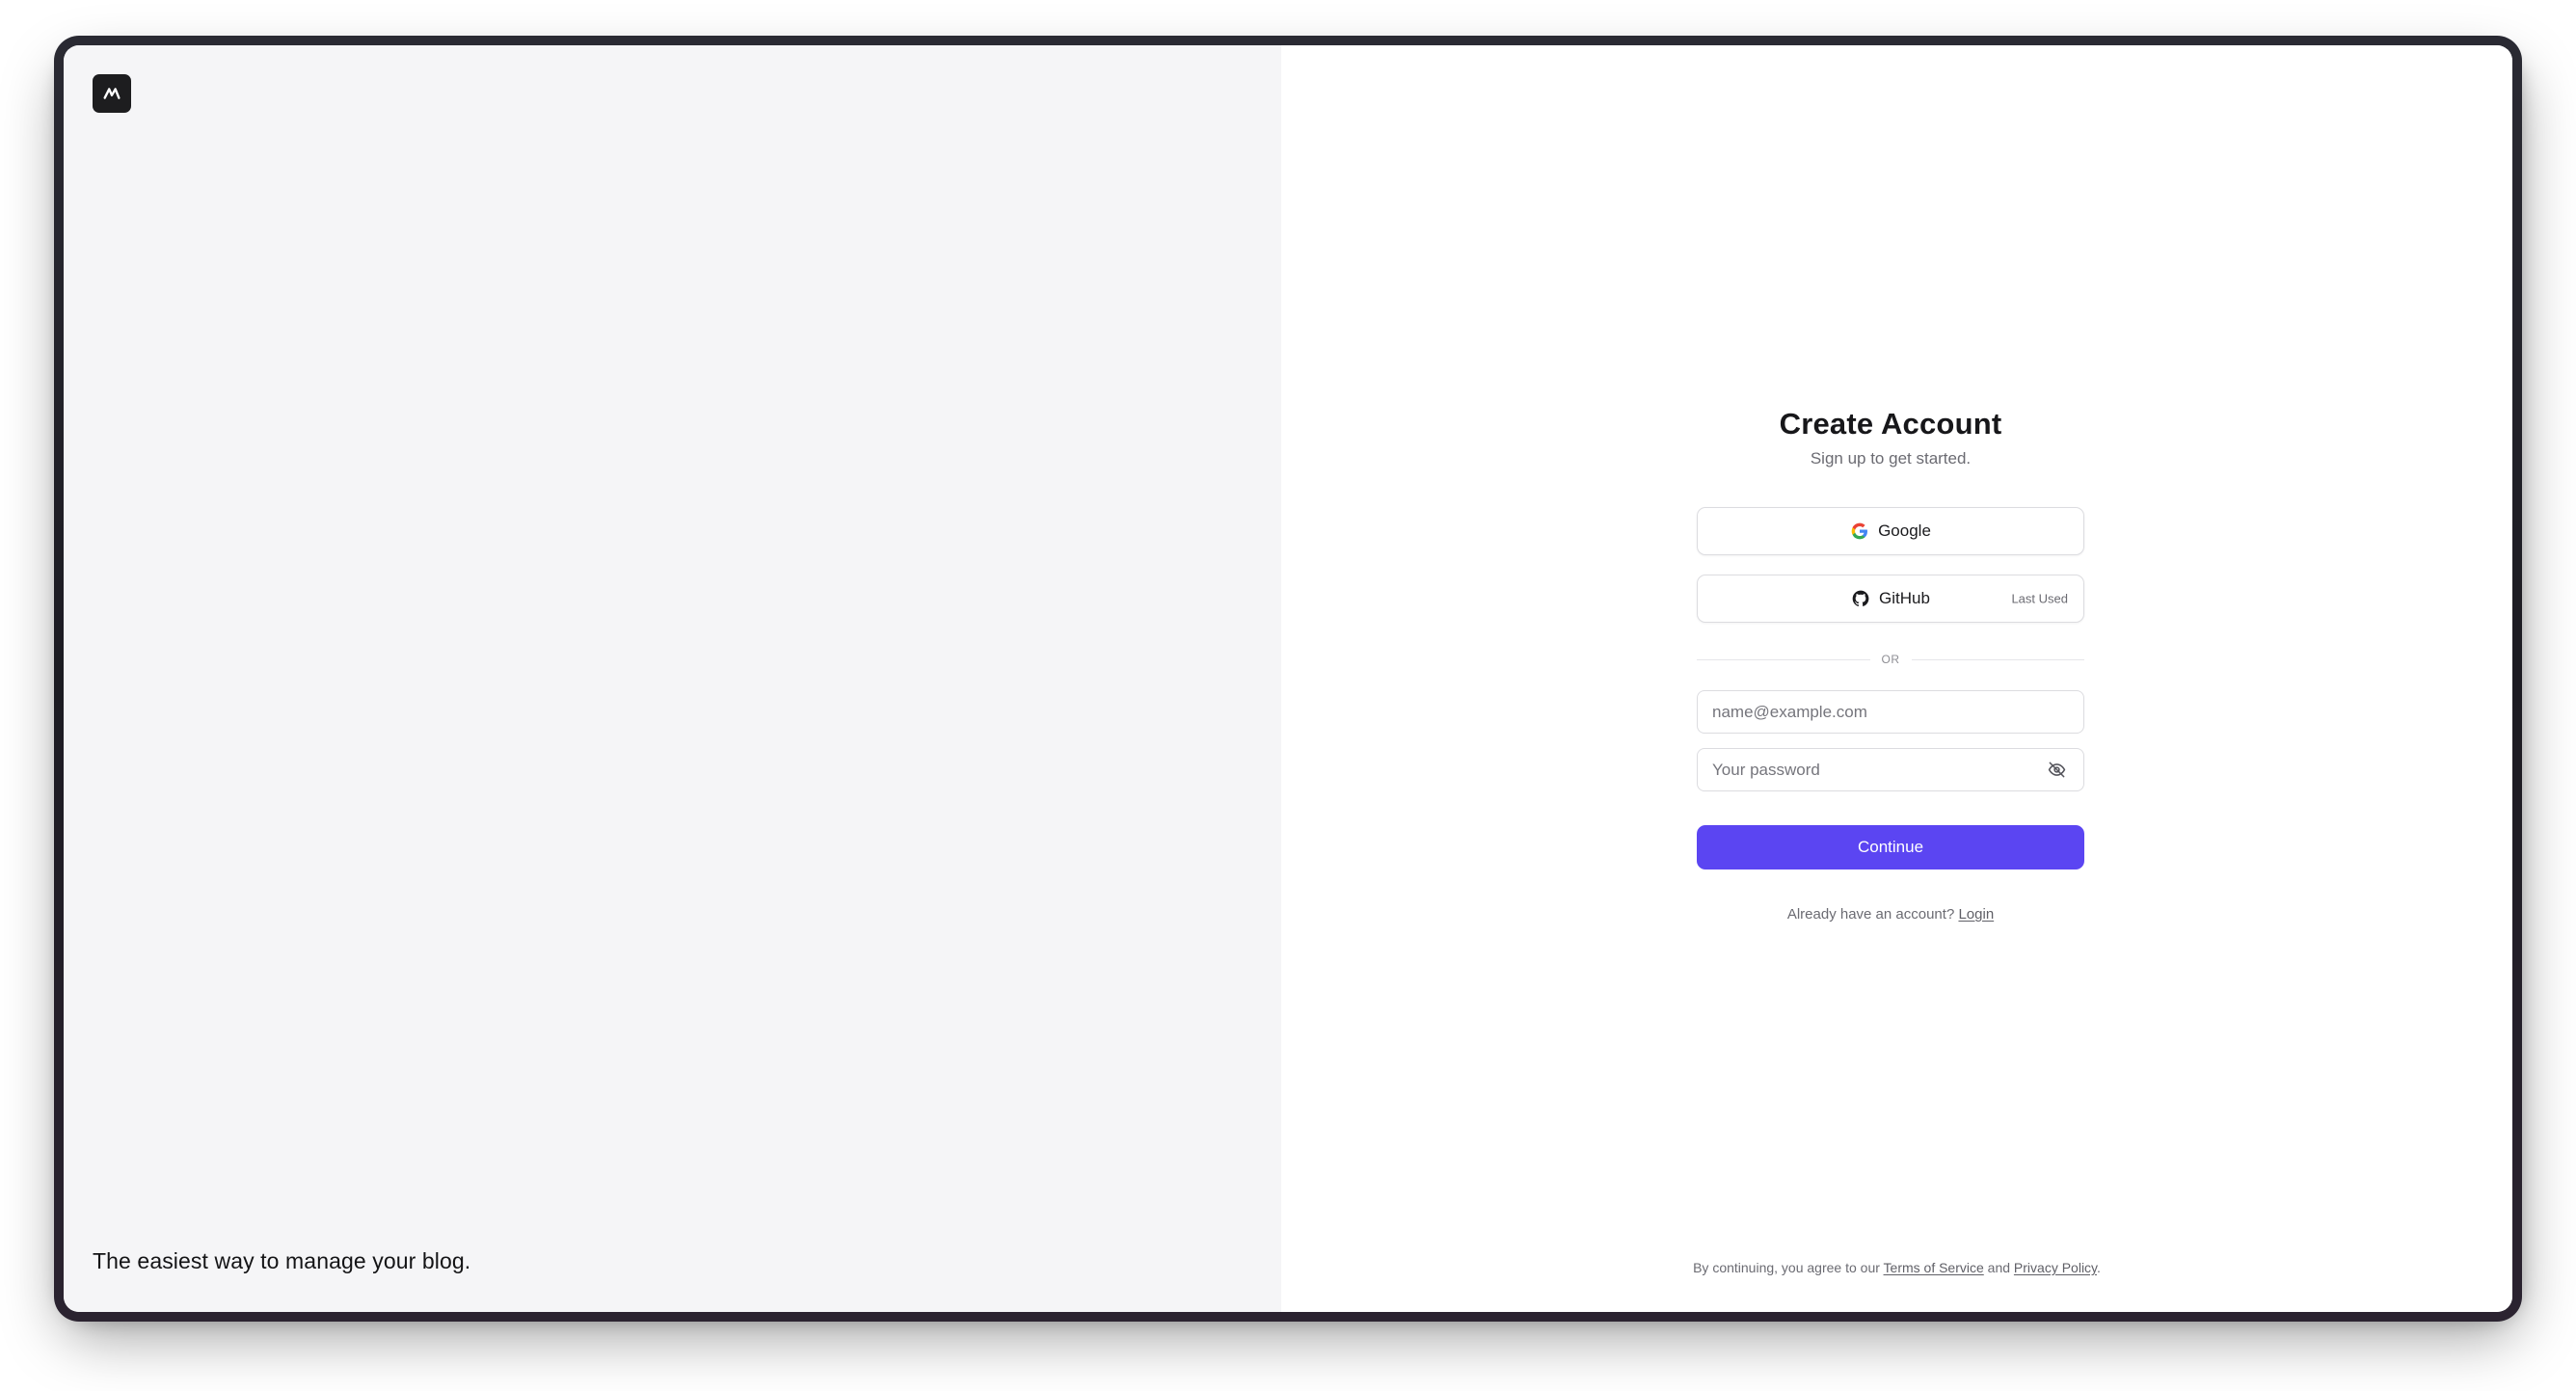 Image resolution: width=2576 pixels, height=1391 pixels. I want to click on email-field-wrapper, so click(1891, 712).